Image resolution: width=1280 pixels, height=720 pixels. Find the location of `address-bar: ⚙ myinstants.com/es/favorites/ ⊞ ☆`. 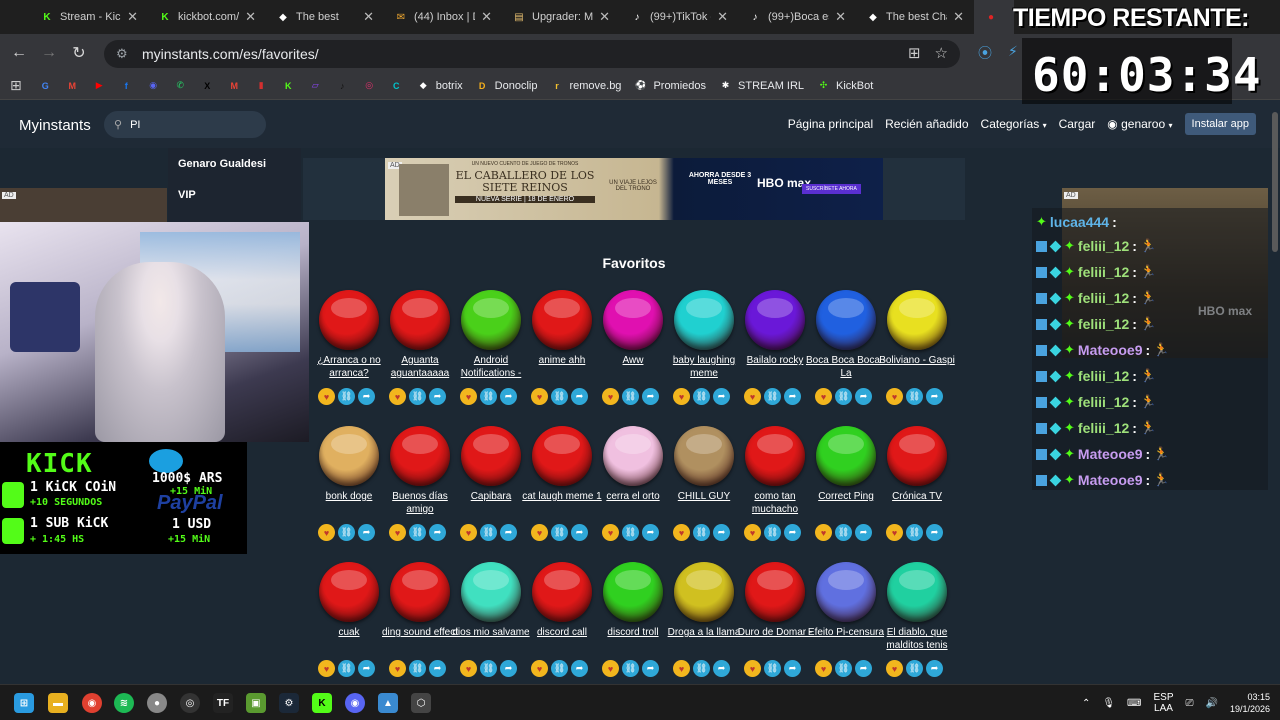

address-bar: ⚙ myinstants.com/es/favorites/ ⊞ ☆ is located at coordinates (532, 54).